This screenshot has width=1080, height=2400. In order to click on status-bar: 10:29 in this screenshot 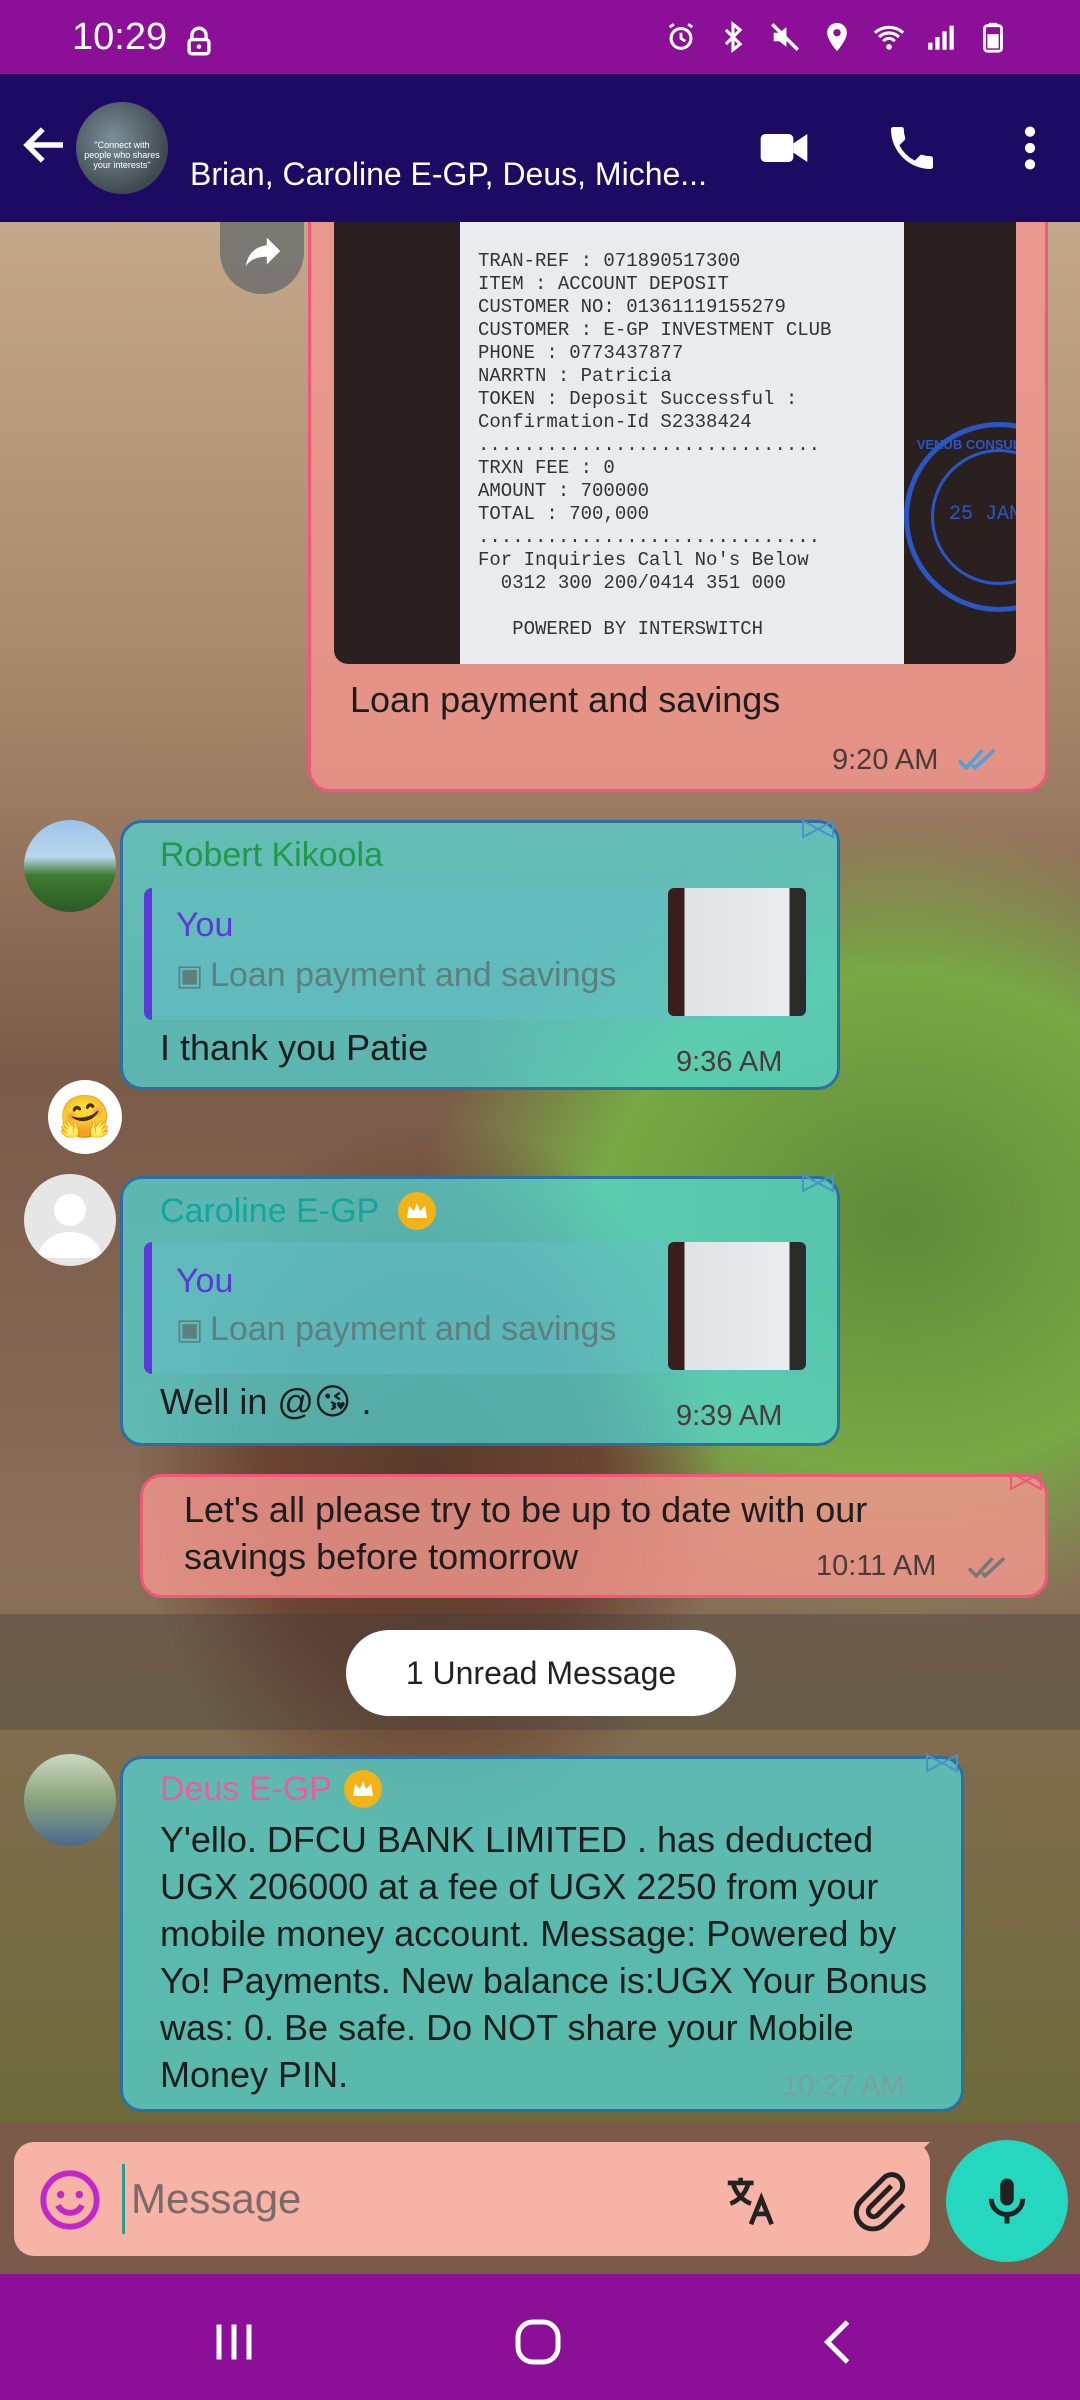, I will do `click(540, 37)`.